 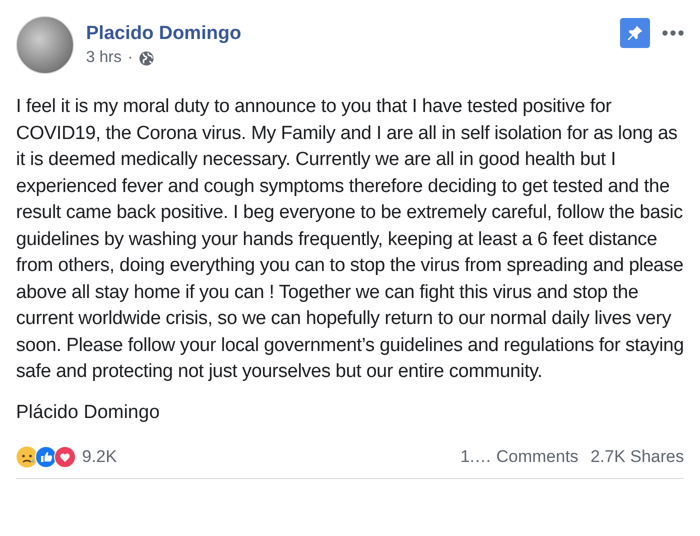 I want to click on pin-button, so click(x=635, y=33).